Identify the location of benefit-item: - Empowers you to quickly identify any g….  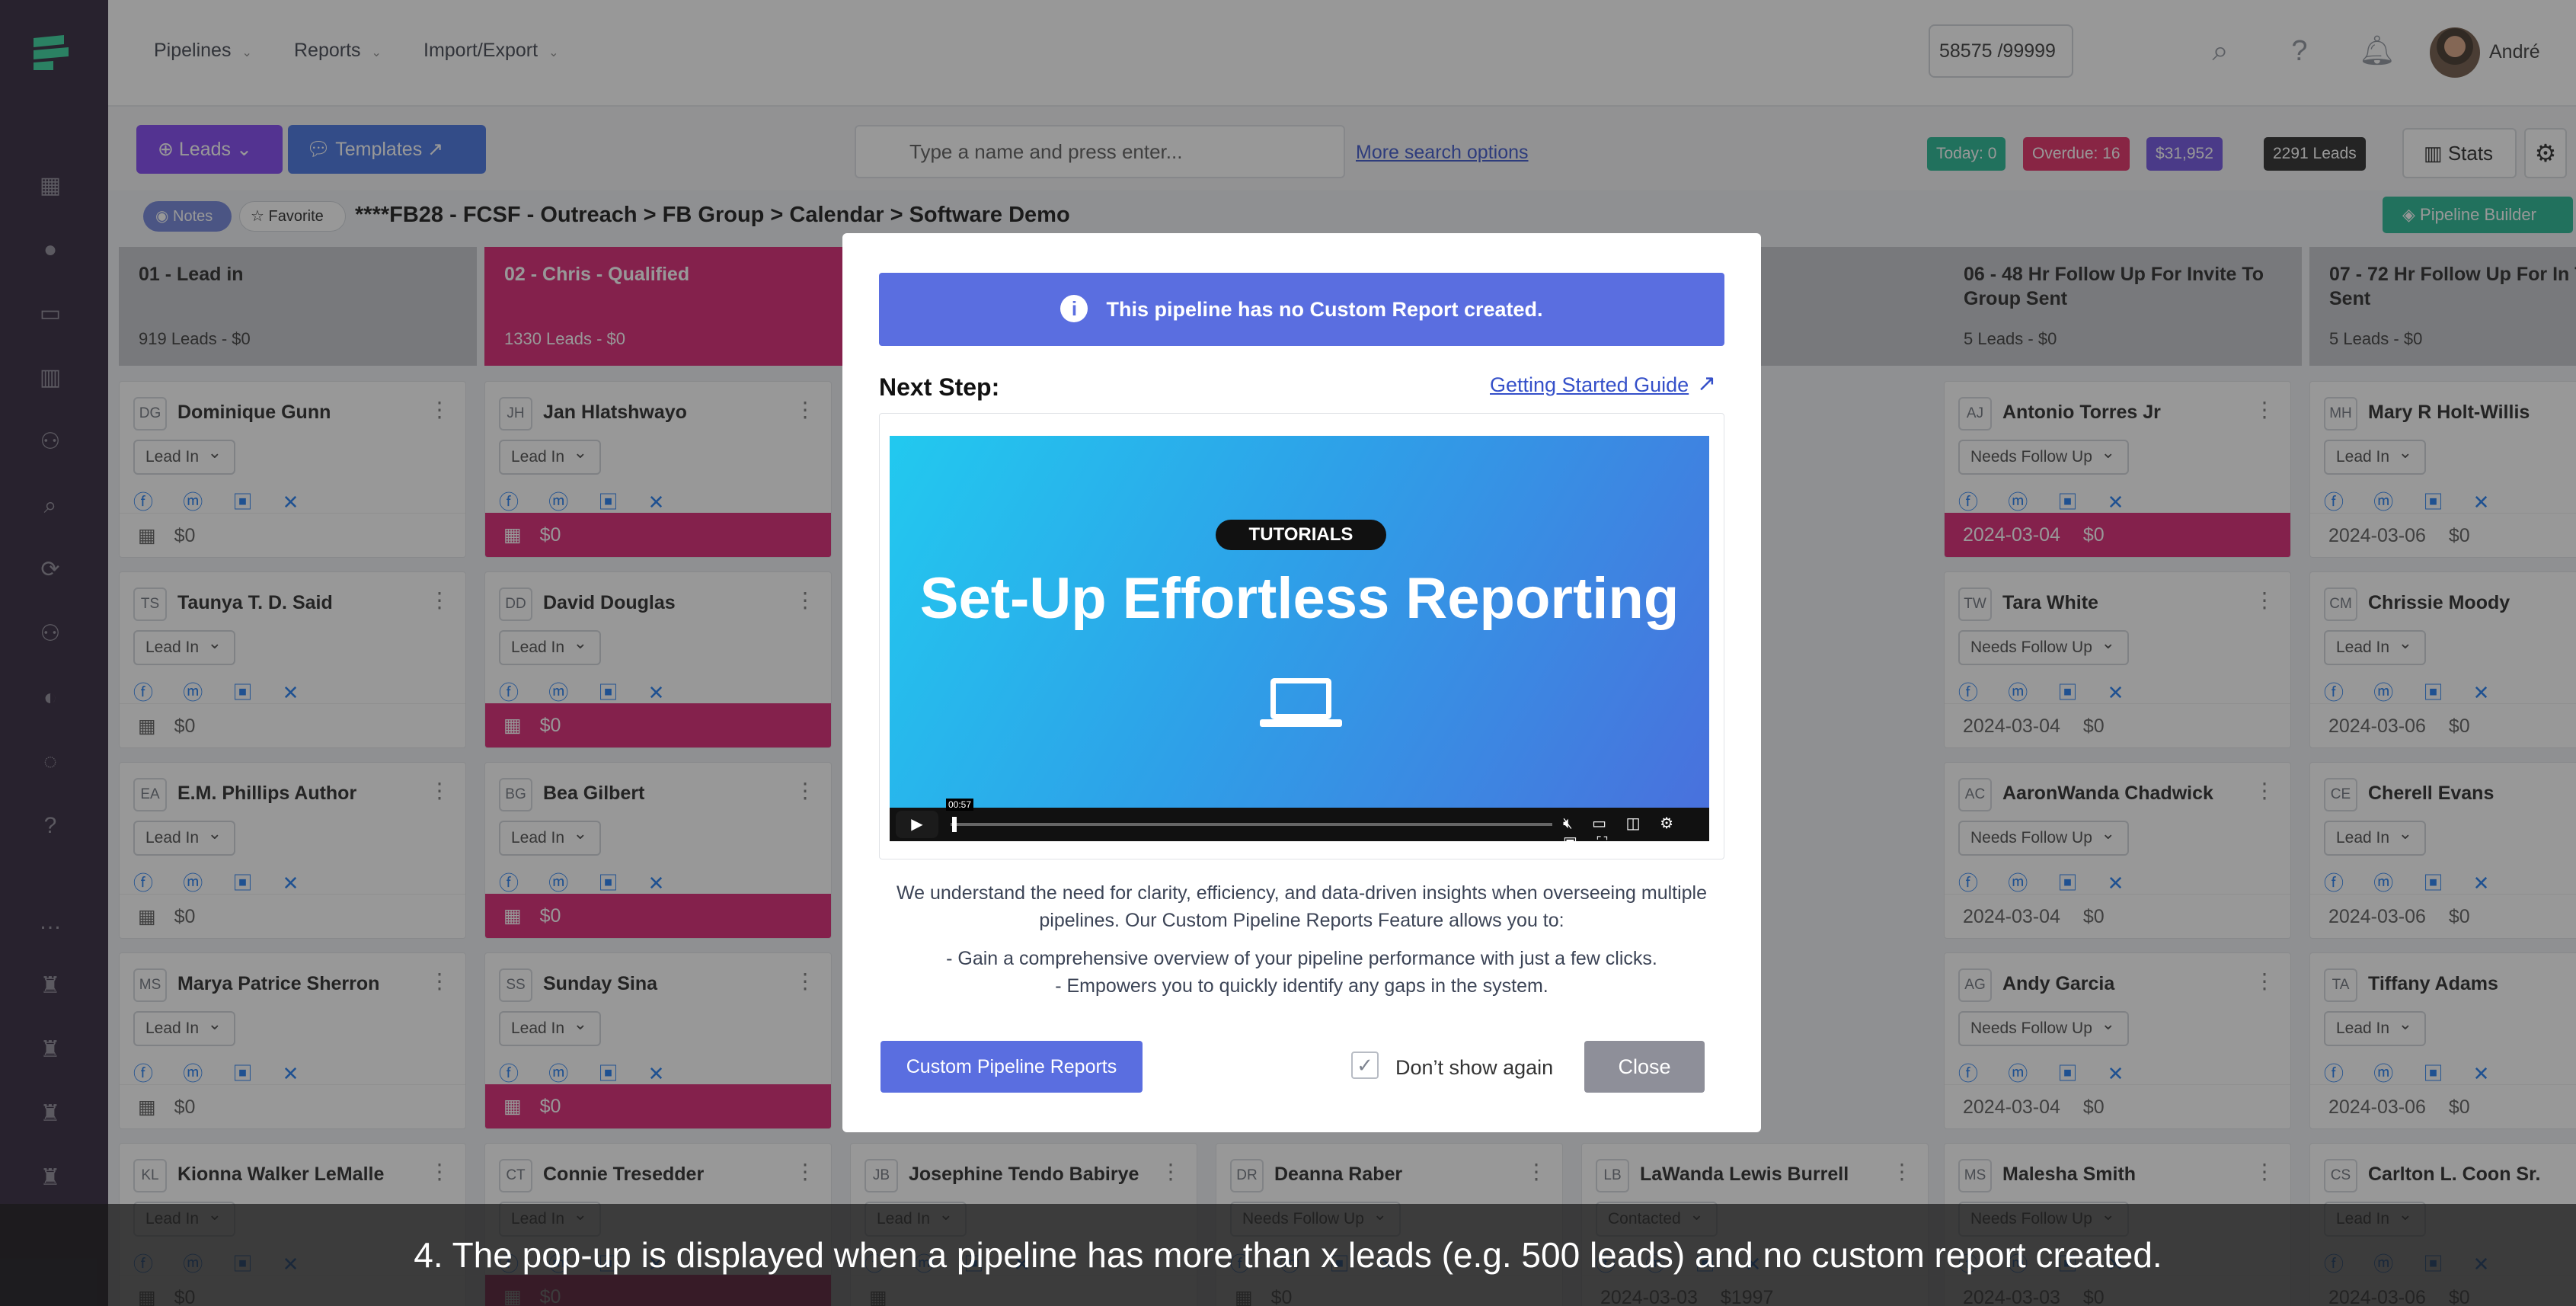
(1301, 986).